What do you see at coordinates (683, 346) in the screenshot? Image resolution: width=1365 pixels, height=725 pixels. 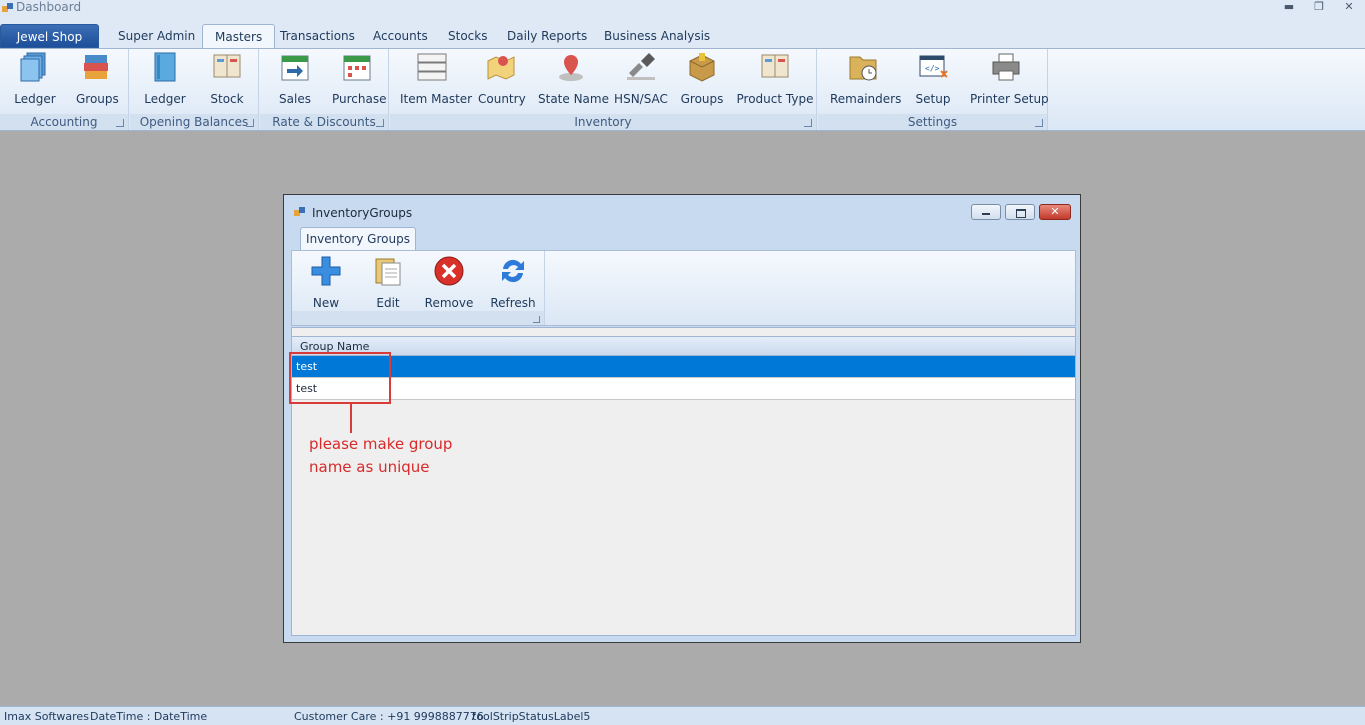 I see `column-header-group-name: Group Name` at bounding box center [683, 346].